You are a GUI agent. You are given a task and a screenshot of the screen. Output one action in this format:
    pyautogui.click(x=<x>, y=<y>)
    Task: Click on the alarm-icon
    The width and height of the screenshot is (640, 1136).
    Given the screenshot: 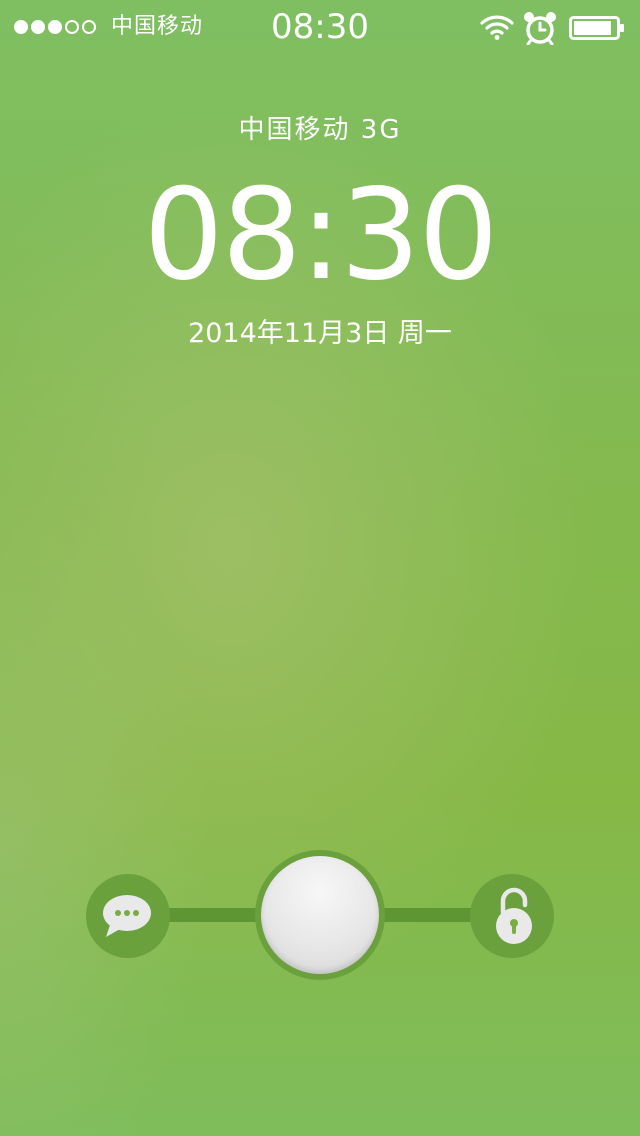 What is the action you would take?
    pyautogui.click(x=540, y=28)
    